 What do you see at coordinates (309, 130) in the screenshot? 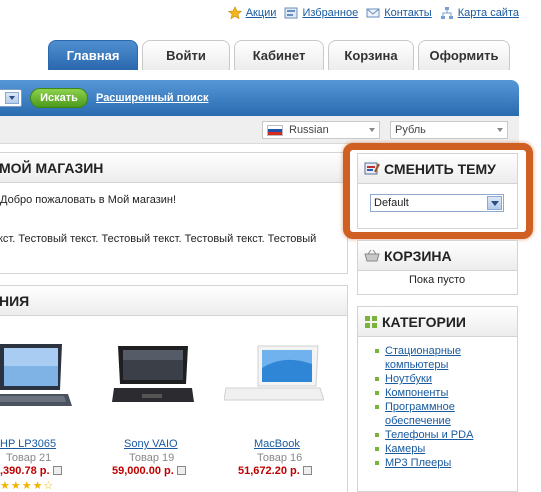
I see `language-select-value: Russian` at bounding box center [309, 130].